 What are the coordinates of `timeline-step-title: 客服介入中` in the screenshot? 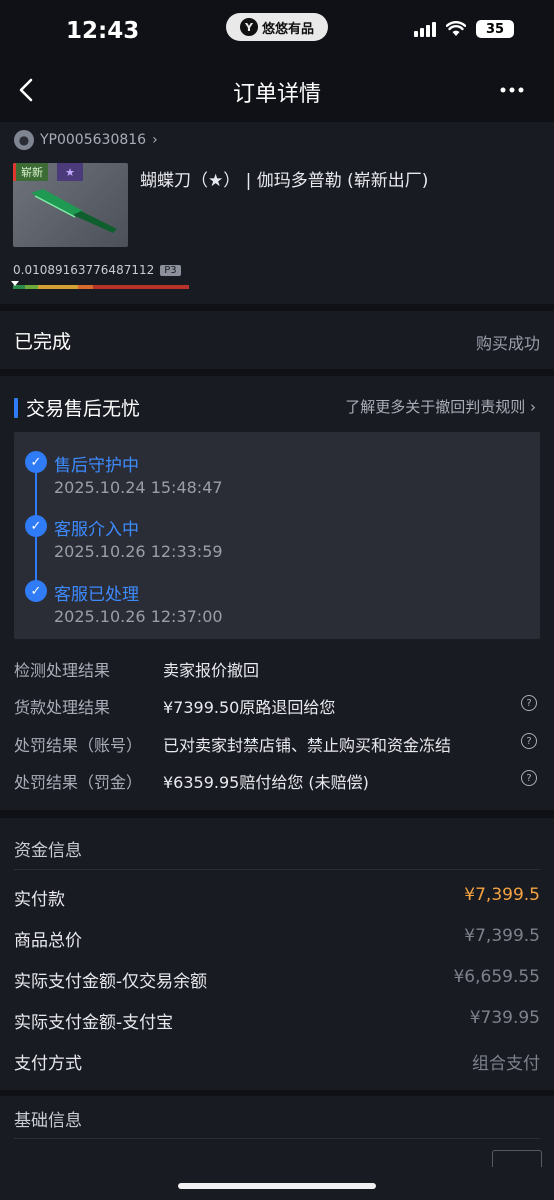 It's located at (96, 530).